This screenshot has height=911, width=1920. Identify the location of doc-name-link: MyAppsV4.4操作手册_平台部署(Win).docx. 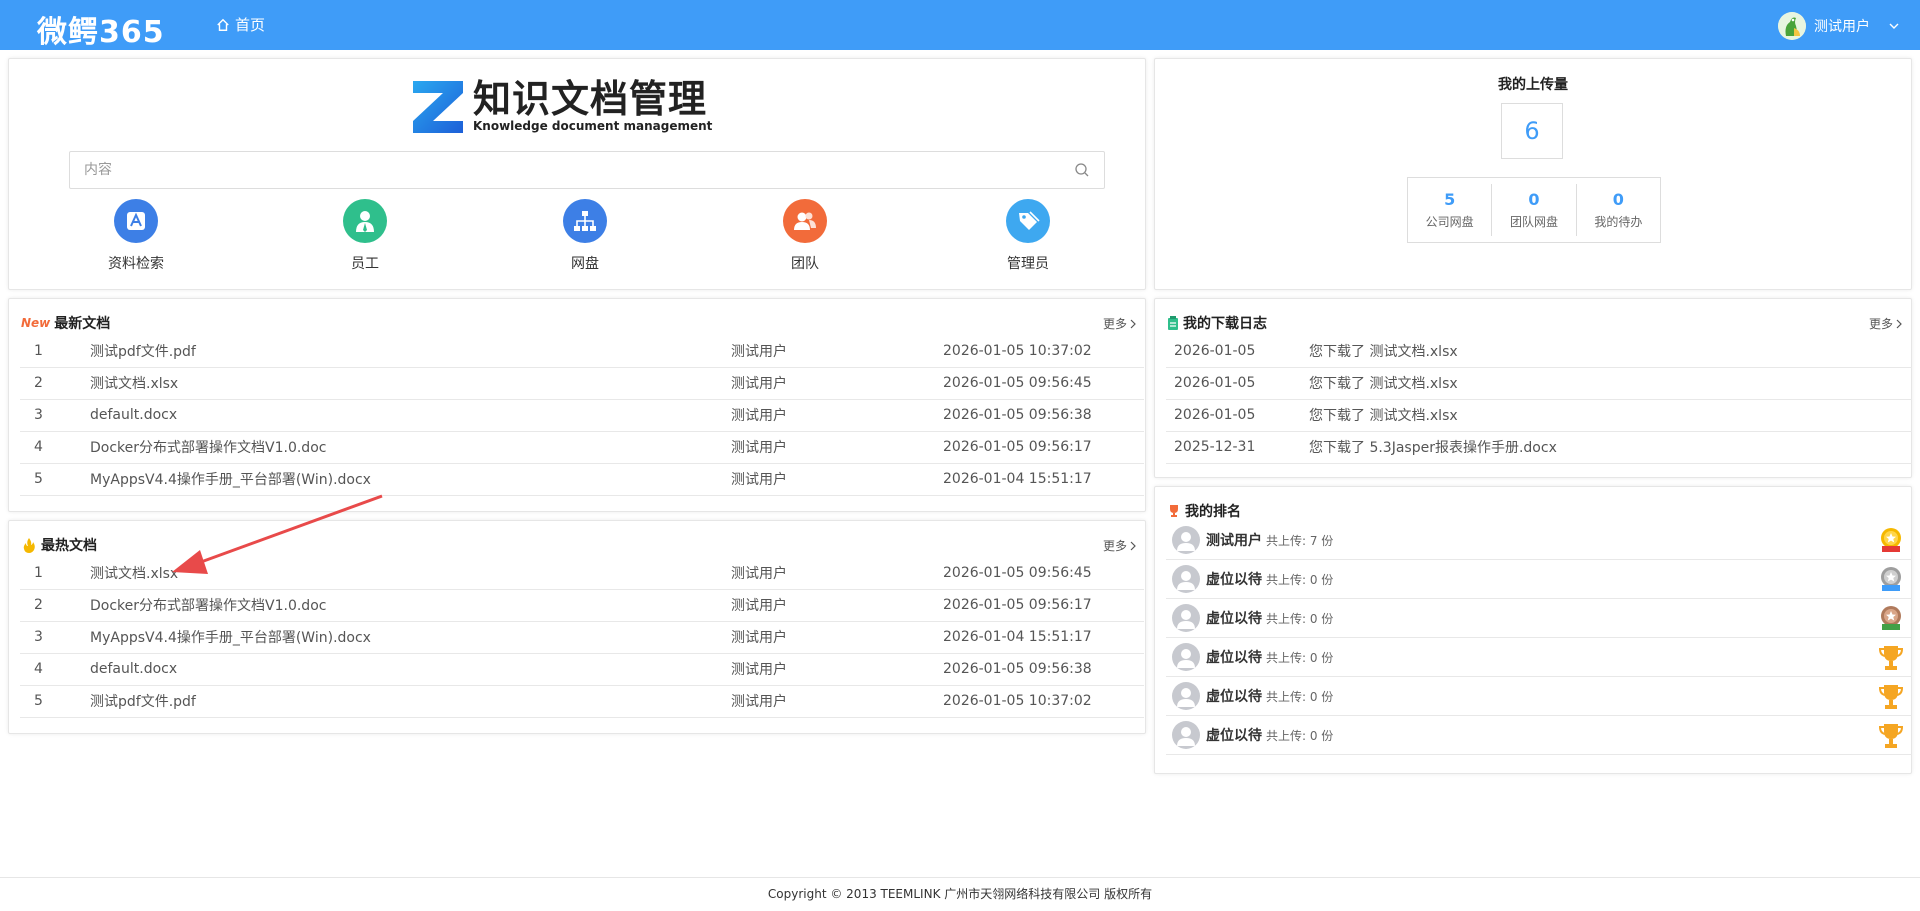
(410, 637).